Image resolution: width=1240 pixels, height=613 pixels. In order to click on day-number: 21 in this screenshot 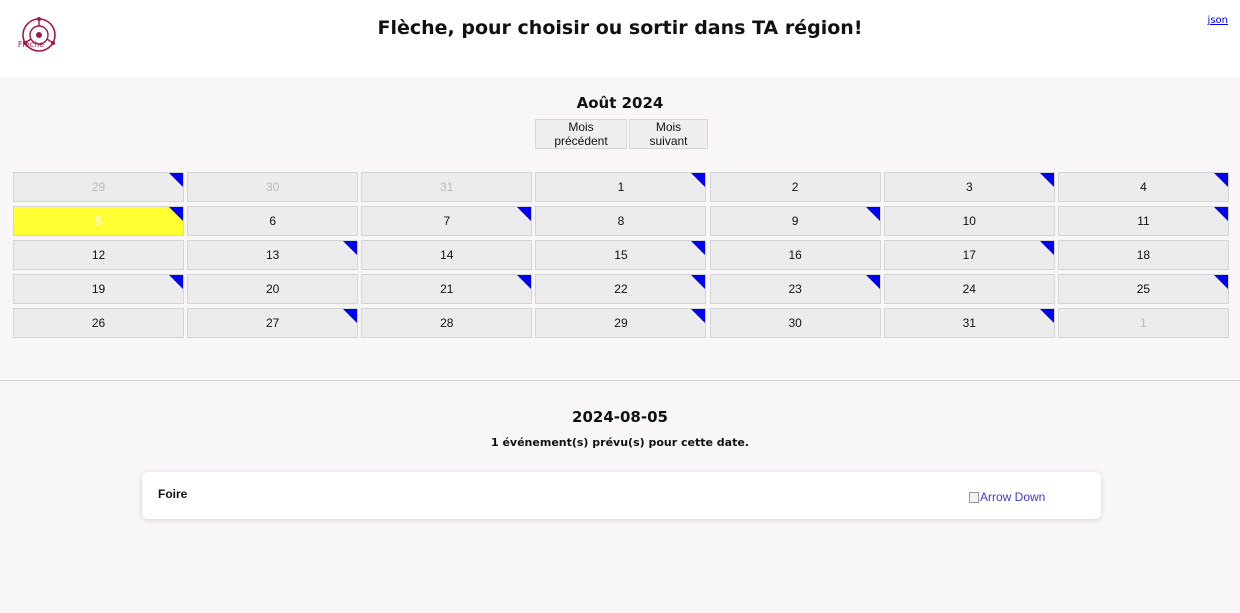, I will do `click(447, 289)`.